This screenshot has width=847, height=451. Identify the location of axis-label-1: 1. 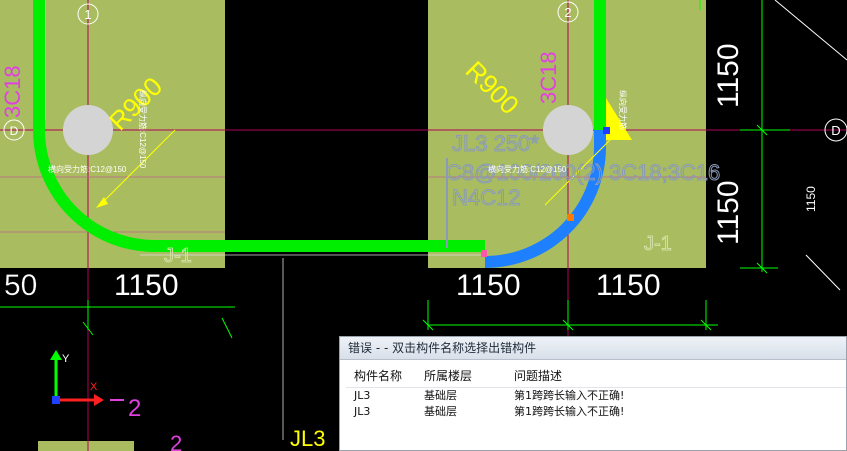
(87, 14).